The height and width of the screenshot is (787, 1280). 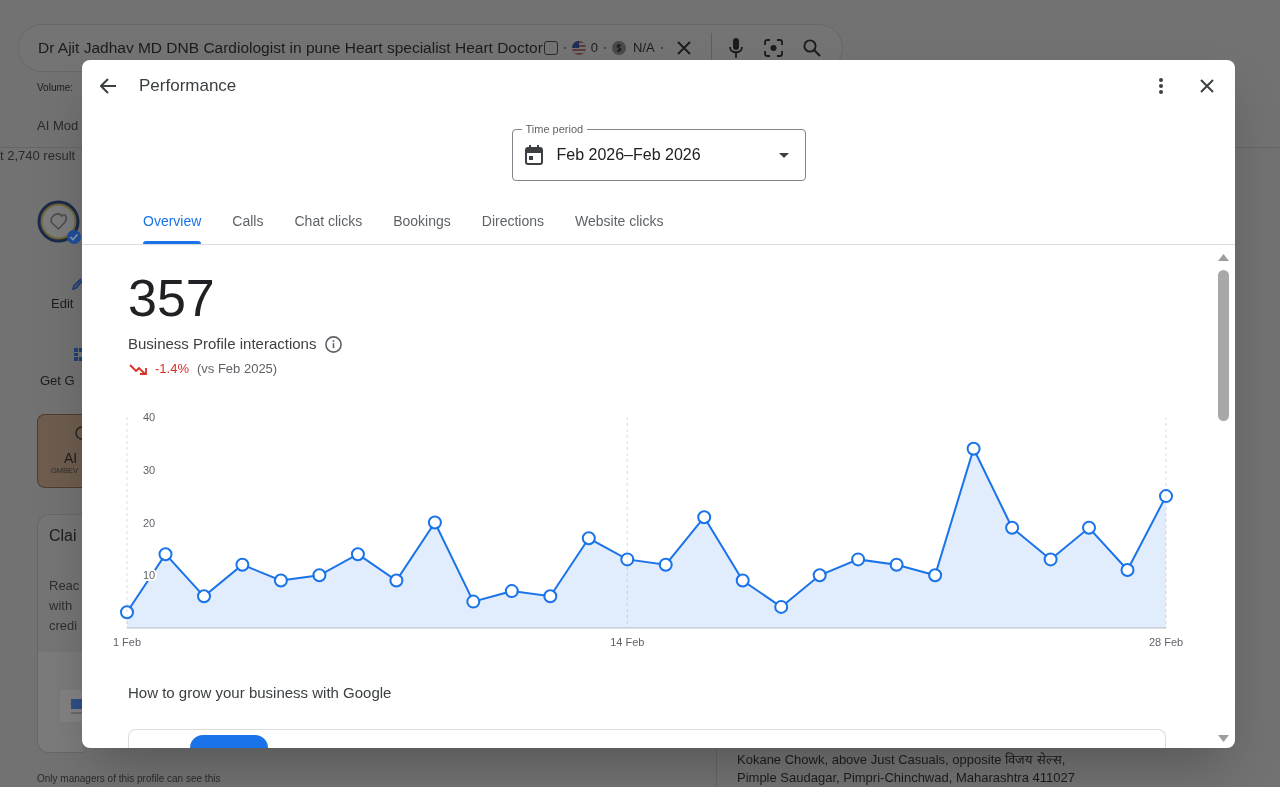 What do you see at coordinates (619, 48) in the screenshot?
I see `dollar-icon` at bounding box center [619, 48].